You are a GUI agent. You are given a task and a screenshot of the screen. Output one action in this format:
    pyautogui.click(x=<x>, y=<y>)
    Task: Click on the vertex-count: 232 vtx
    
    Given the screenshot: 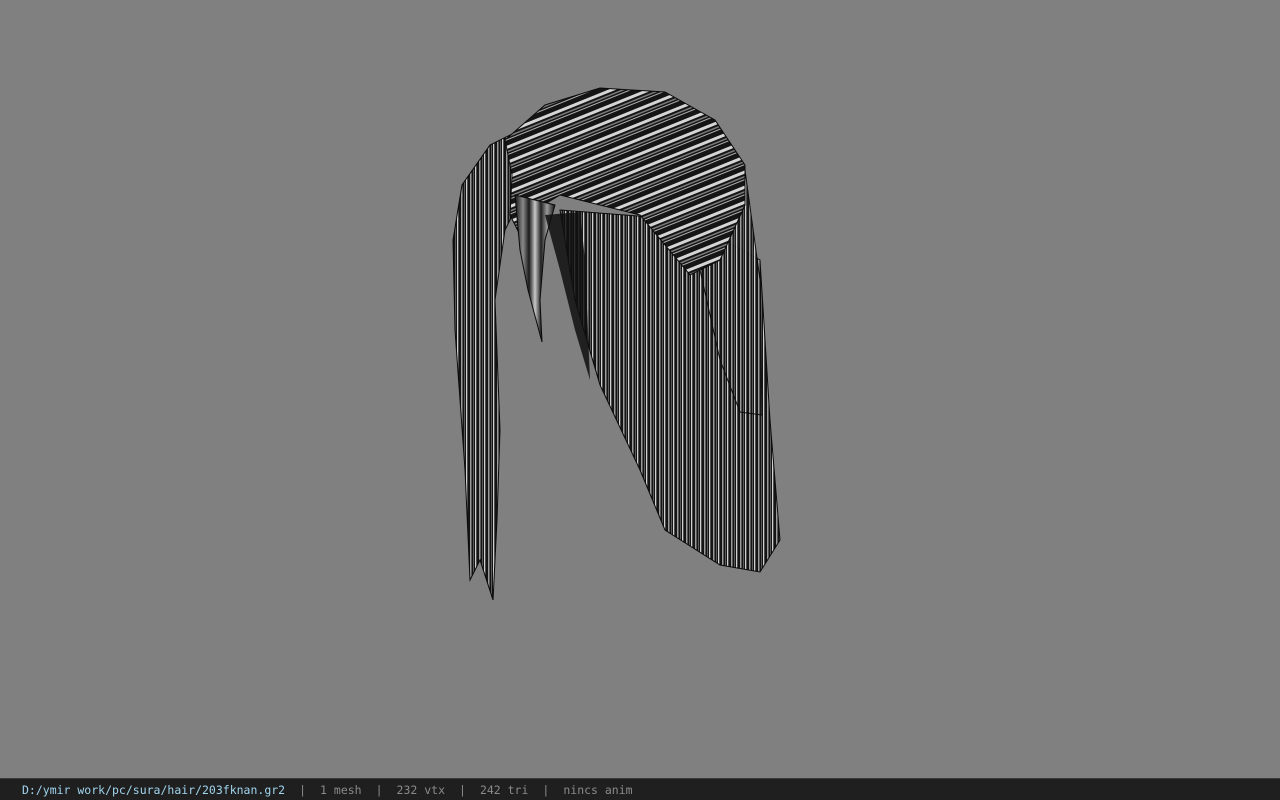 What is the action you would take?
    pyautogui.click(x=420, y=789)
    